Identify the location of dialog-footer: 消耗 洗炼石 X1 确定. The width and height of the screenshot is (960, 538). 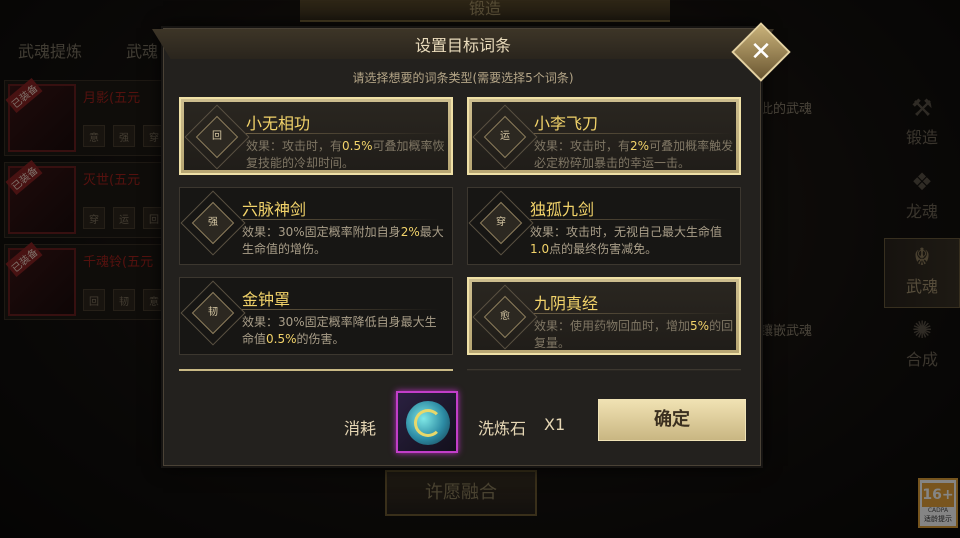
(463, 424).